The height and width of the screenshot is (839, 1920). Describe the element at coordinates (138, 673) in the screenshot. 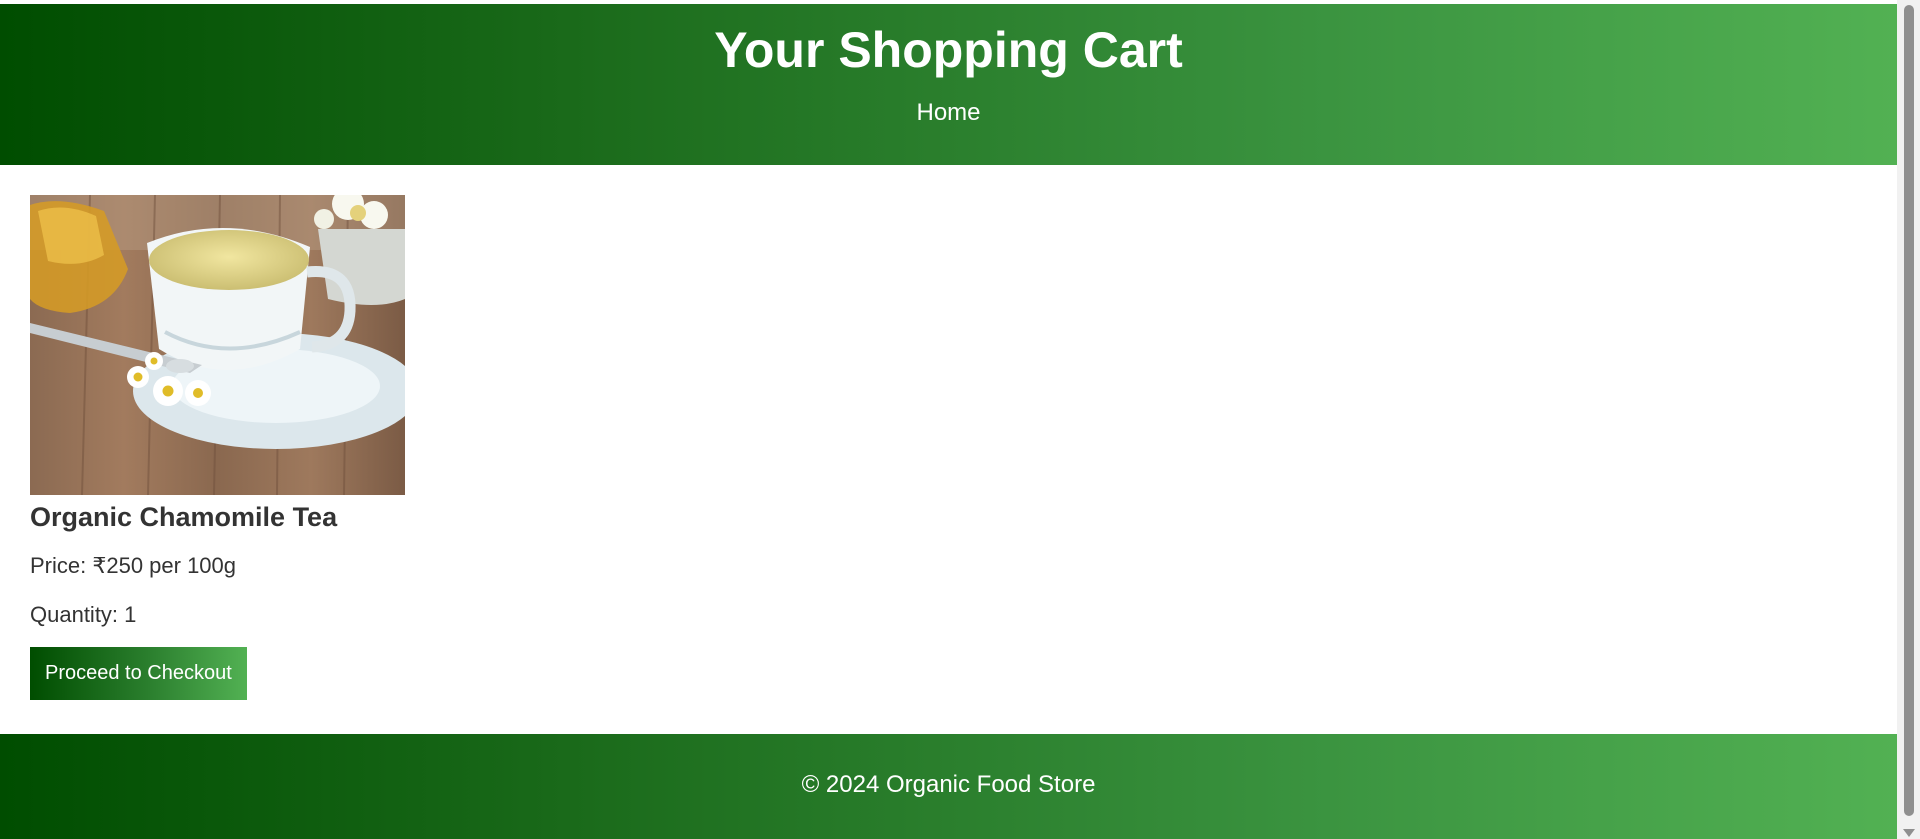

I see `proceed-to-checkout-button: Proceed to Checkout` at that location.